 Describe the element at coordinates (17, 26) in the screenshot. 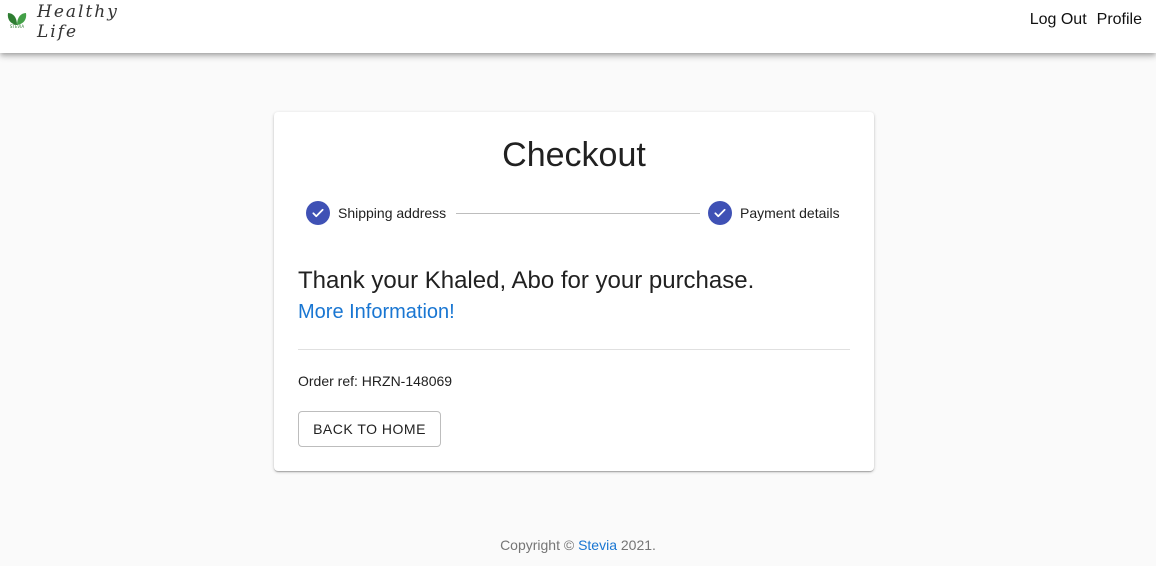

I see `logo-mark-text: STEVIA` at that location.